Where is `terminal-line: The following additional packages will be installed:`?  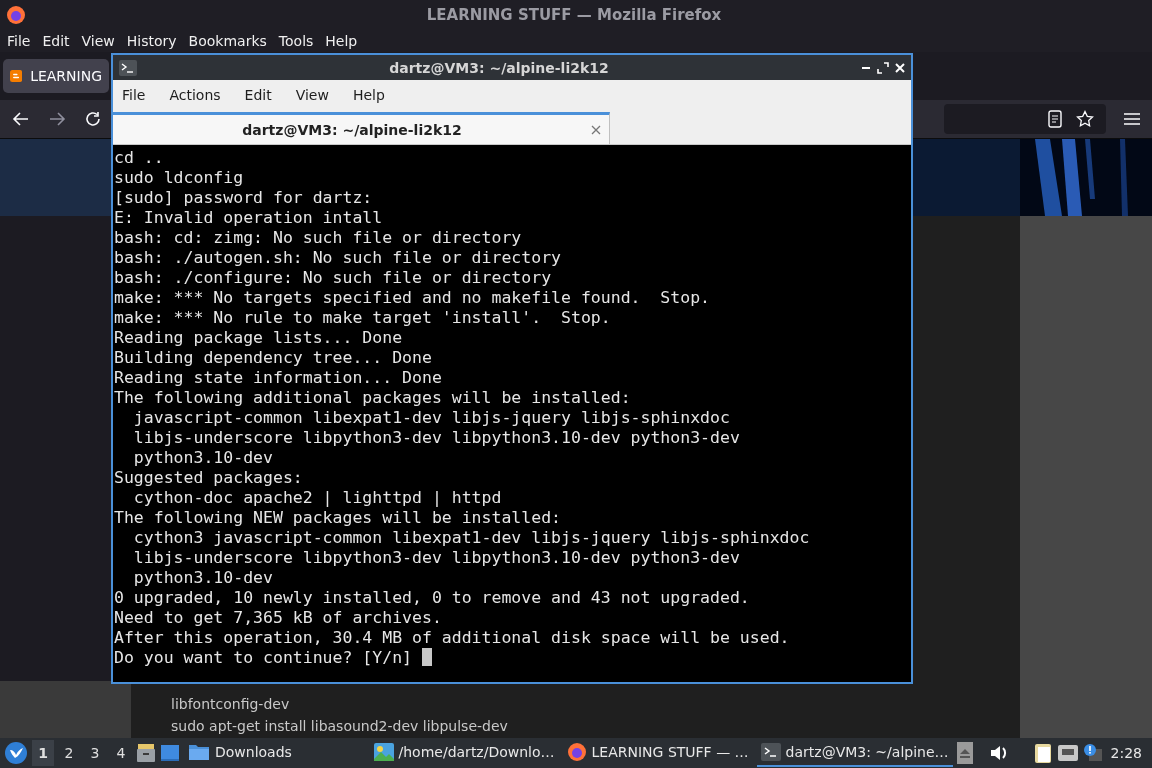 terminal-line: The following additional packages will be installed: is located at coordinates (372, 397).